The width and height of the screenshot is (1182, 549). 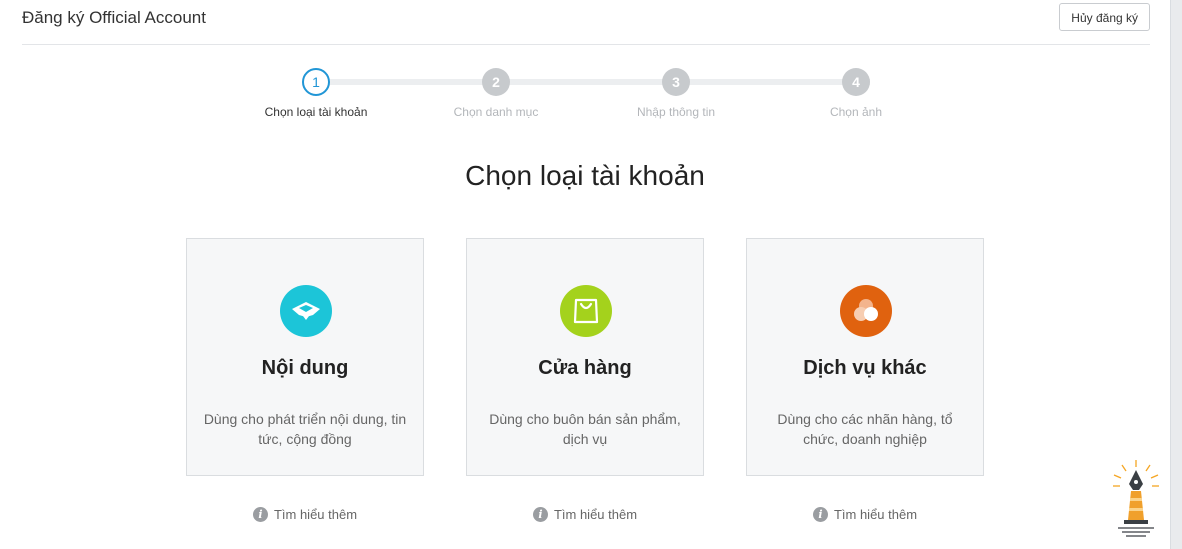 What do you see at coordinates (316, 112) in the screenshot?
I see `step-1-label: Chọn loại tài khoản` at bounding box center [316, 112].